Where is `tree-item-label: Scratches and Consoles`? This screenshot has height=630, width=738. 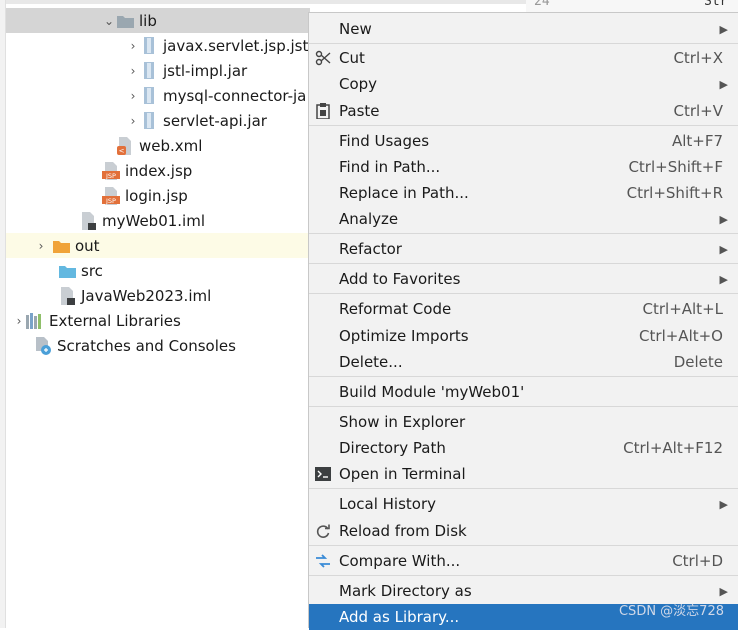
tree-item-label: Scratches and Consoles is located at coordinates (146, 345).